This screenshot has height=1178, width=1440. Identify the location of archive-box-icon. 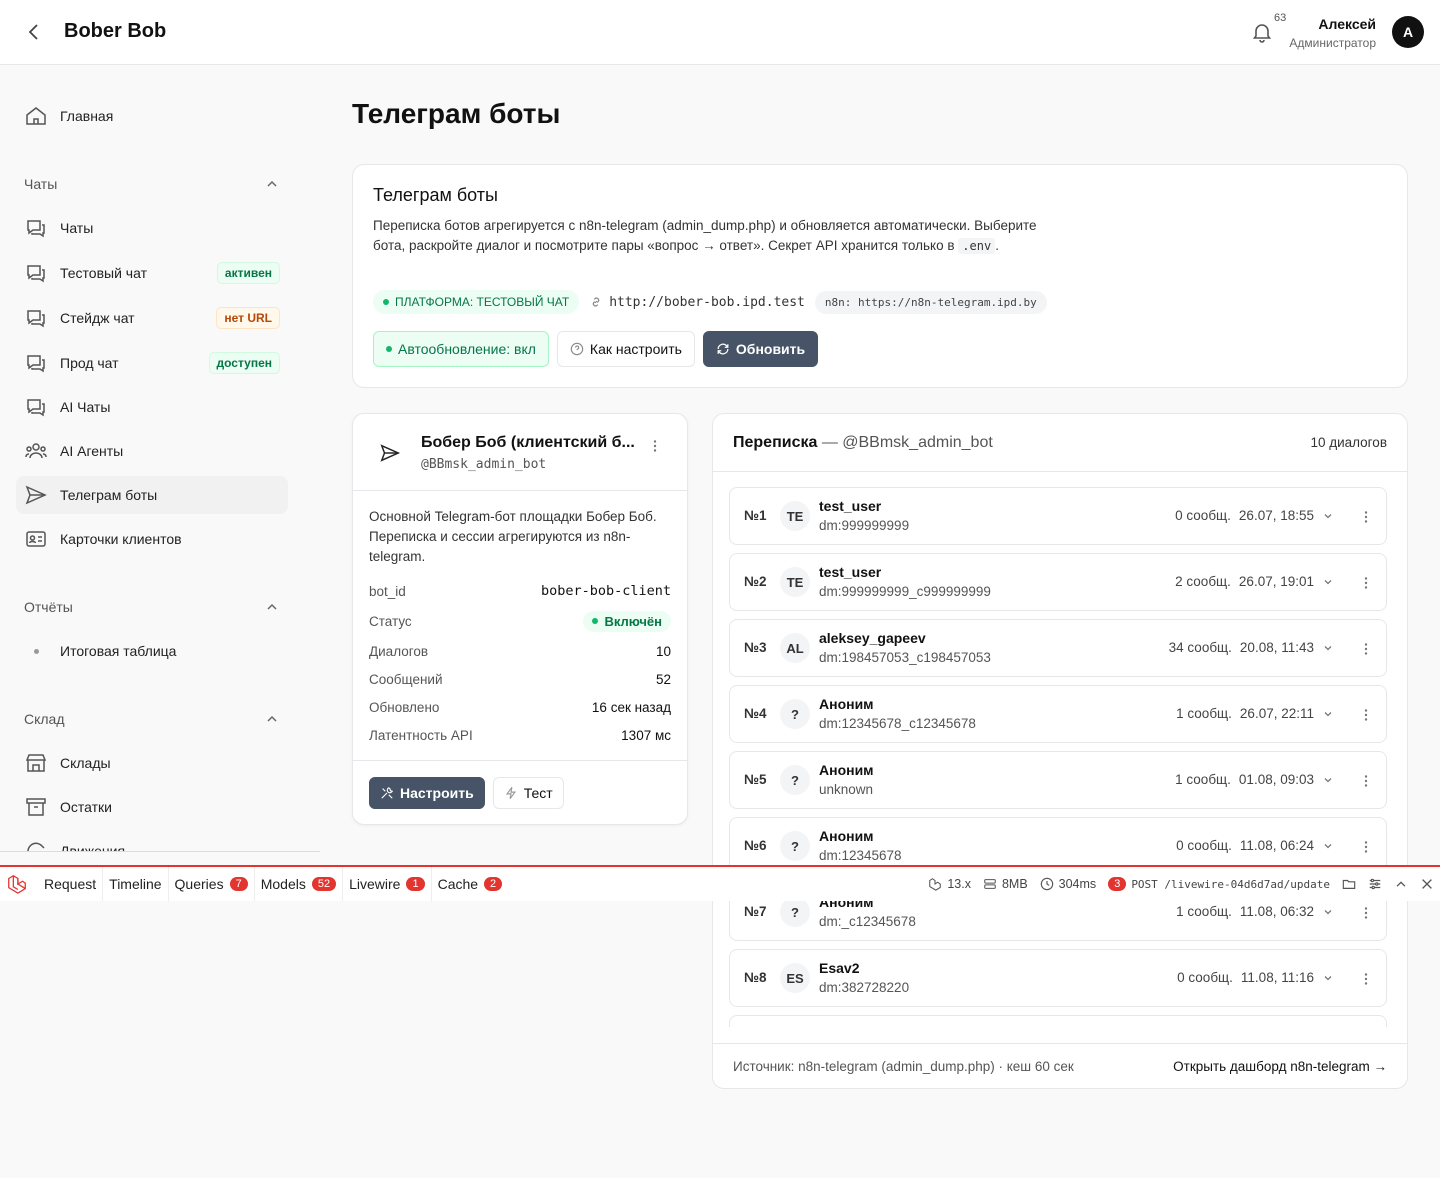
(36, 807).